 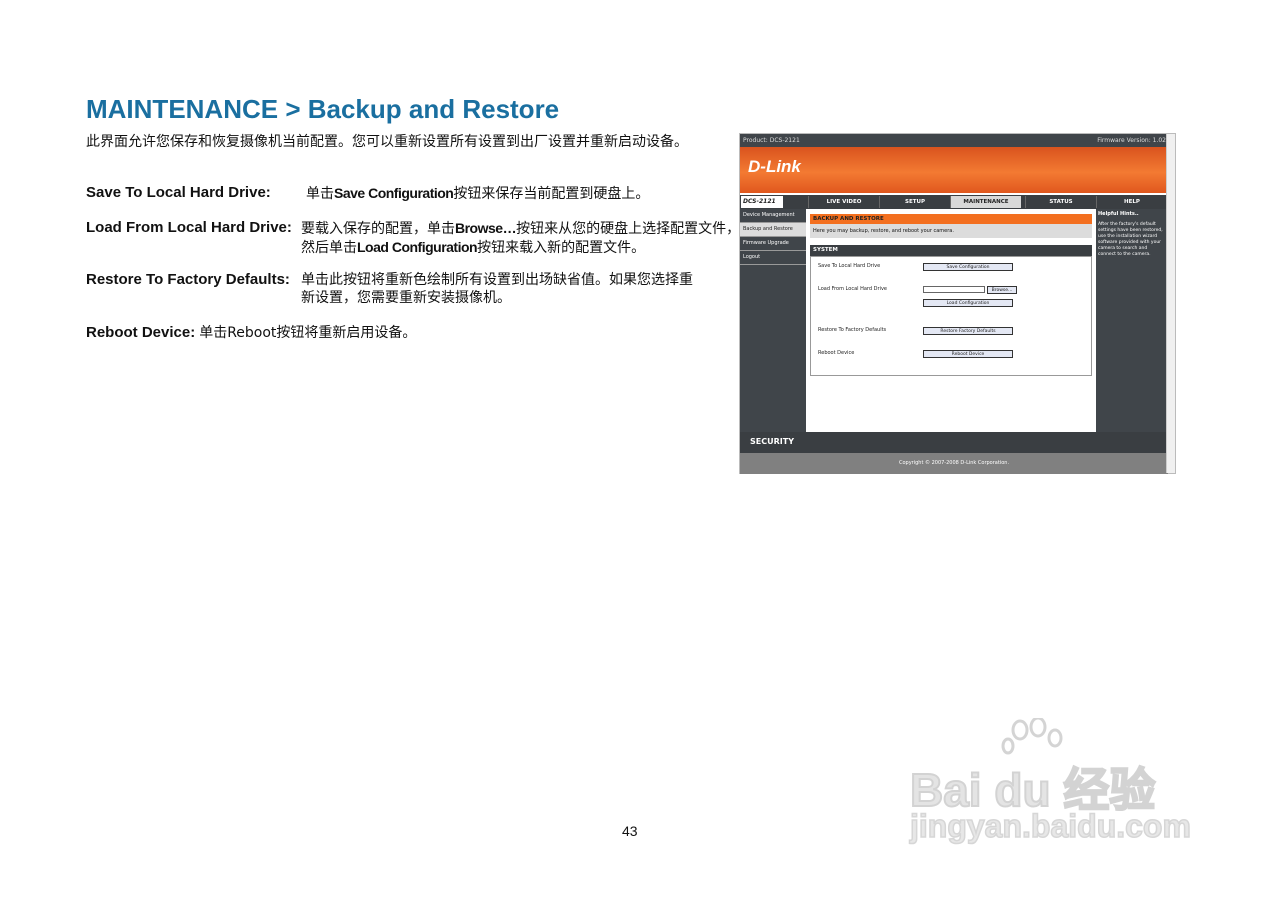 What do you see at coordinates (968, 303) in the screenshot?
I see `load-config-button: Load Configuration` at bounding box center [968, 303].